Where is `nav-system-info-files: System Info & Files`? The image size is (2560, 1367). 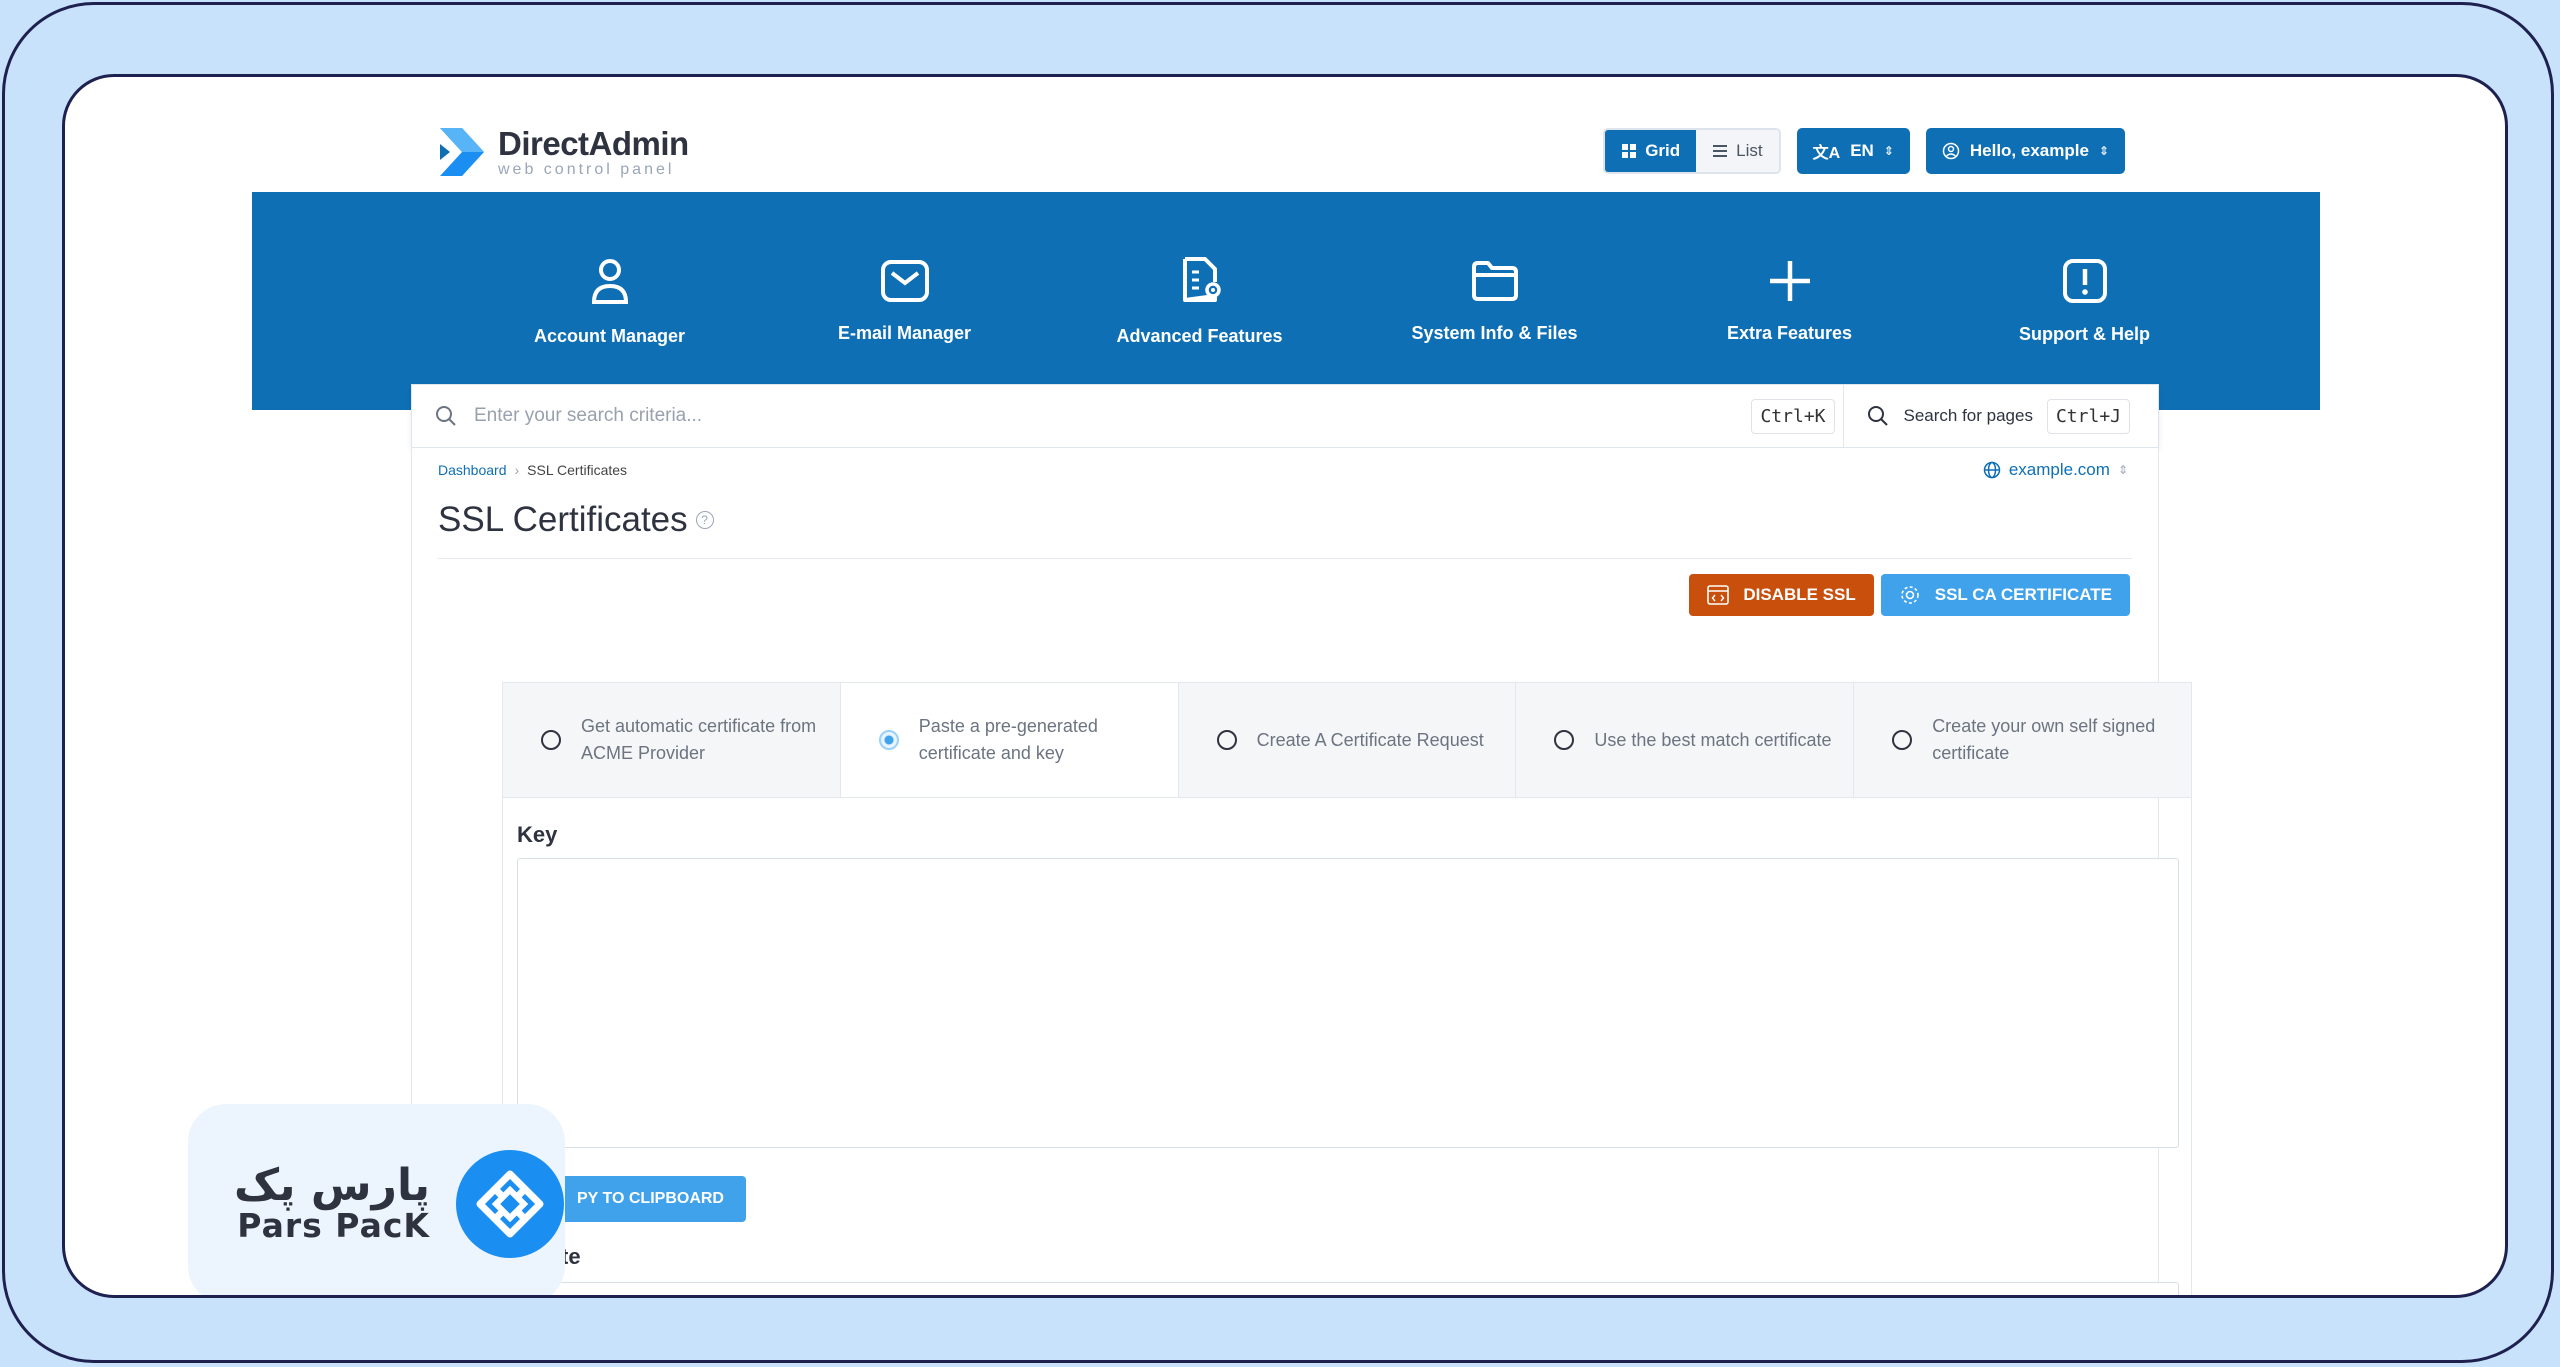 nav-system-info-files: System Info & Files is located at coordinates (1494, 301).